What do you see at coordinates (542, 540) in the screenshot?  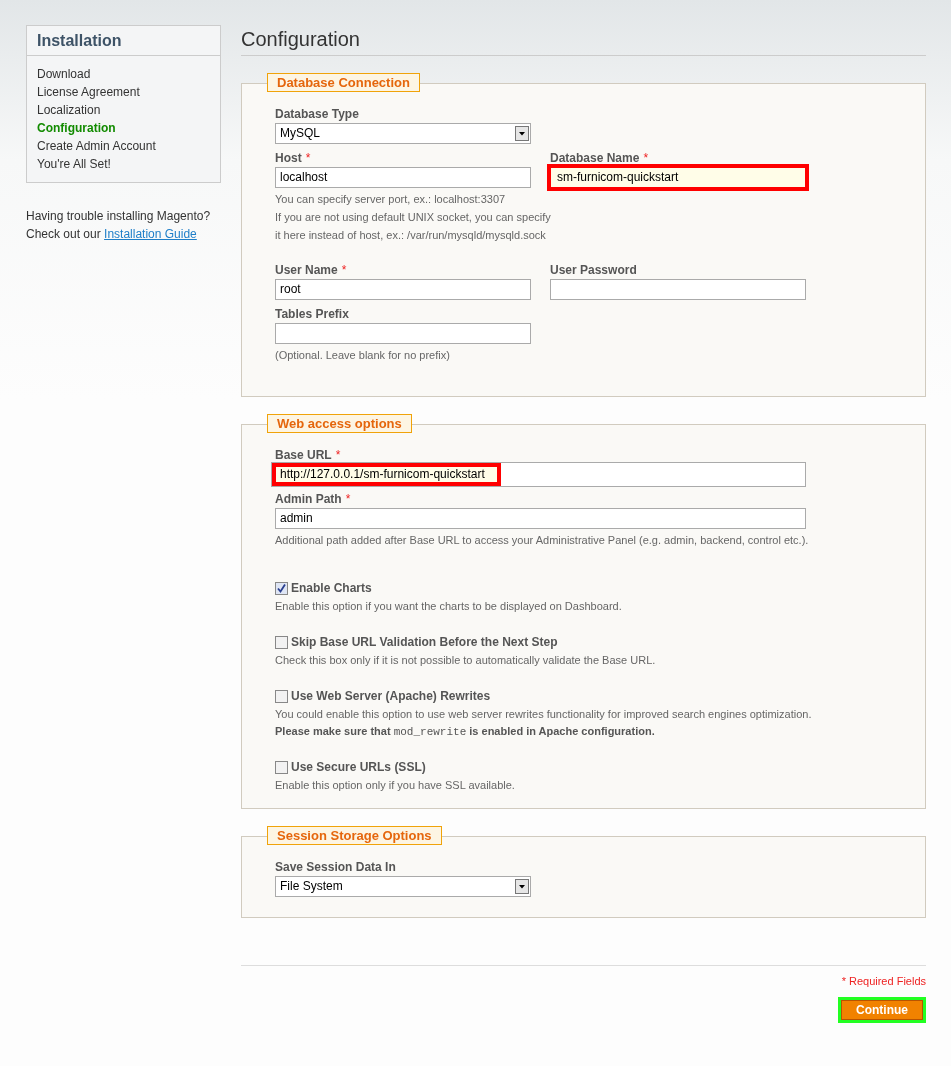 I see `hint-text: Additional path added after Base URL to access your Administrative Panel (e.g. admin, backend, control etc.).` at bounding box center [542, 540].